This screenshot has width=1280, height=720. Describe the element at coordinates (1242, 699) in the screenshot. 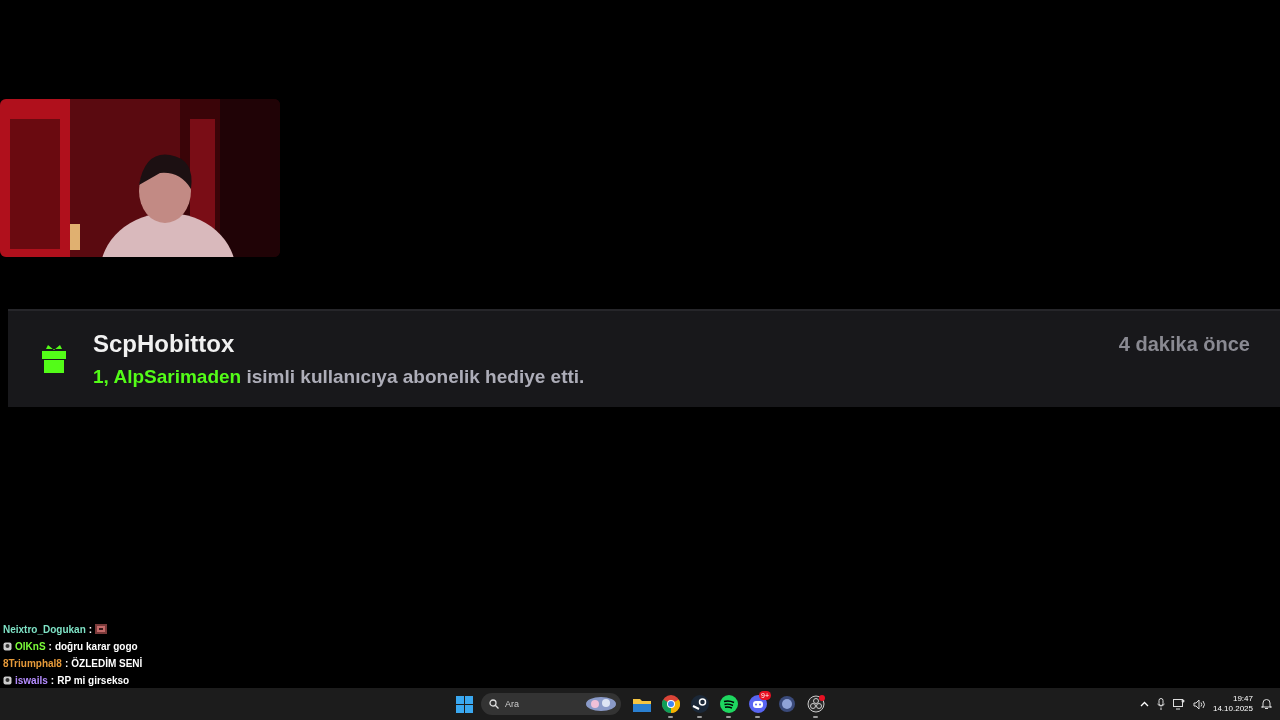

I see `clock-time: 19:47` at that location.